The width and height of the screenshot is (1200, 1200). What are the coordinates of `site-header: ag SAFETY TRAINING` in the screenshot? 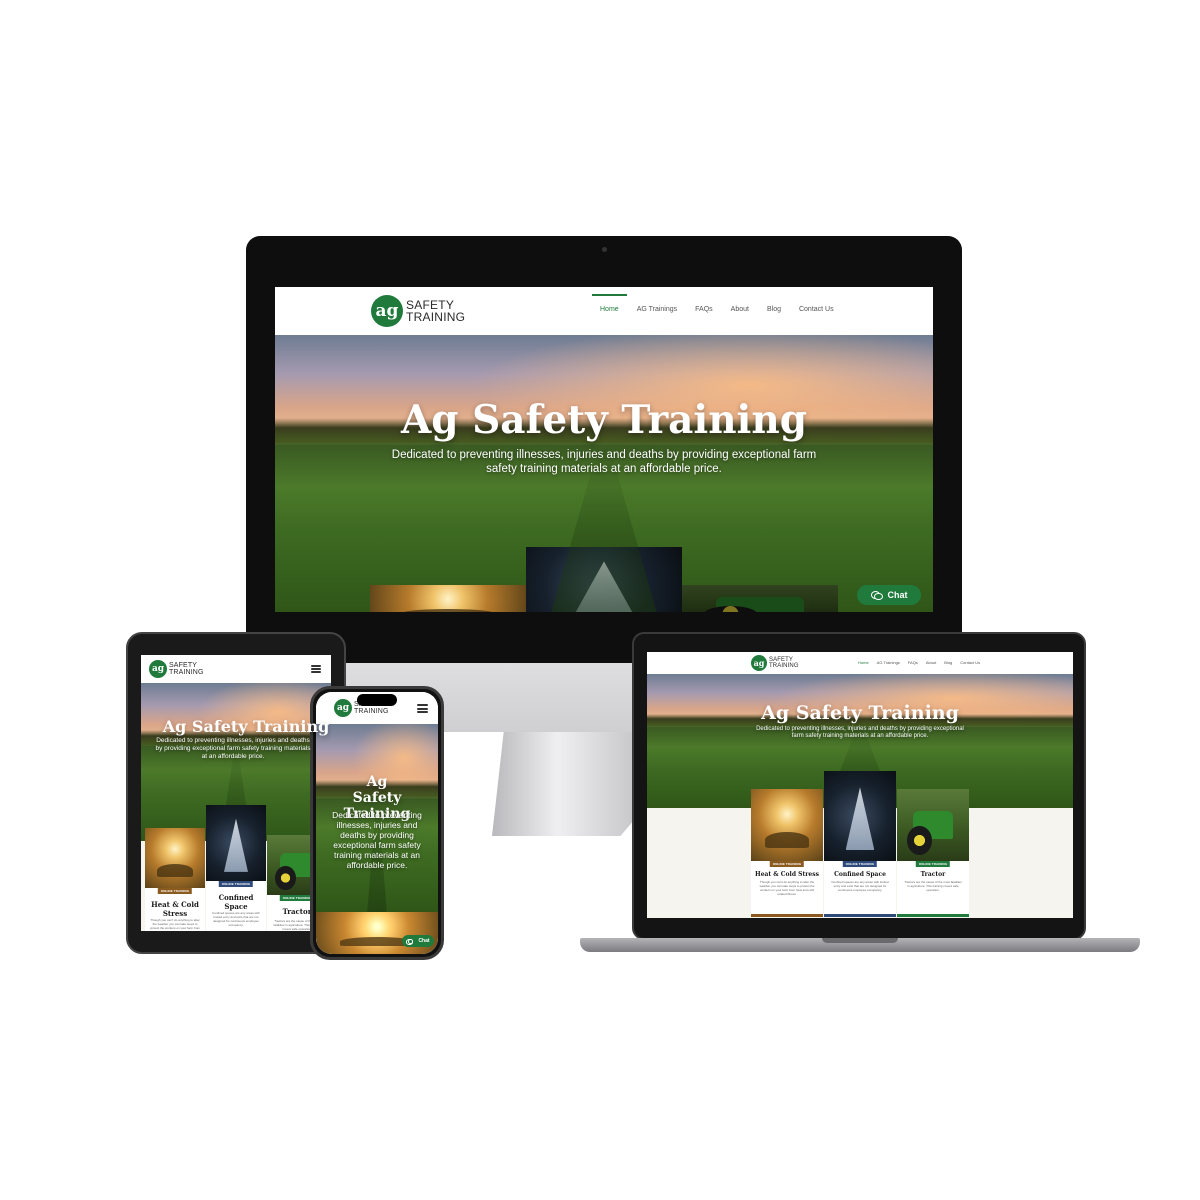 It's located at (236, 669).